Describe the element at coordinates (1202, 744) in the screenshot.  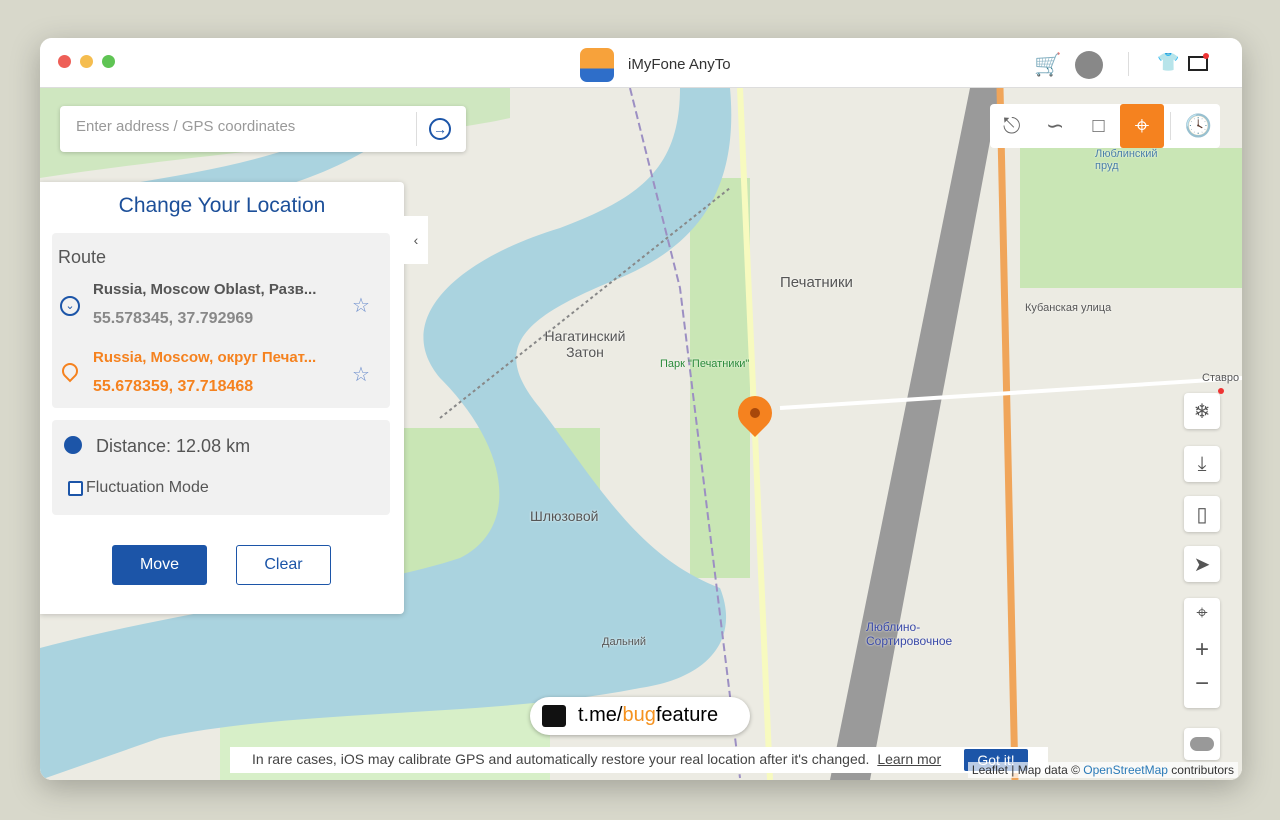
I see `toggle-switch-icon` at that location.